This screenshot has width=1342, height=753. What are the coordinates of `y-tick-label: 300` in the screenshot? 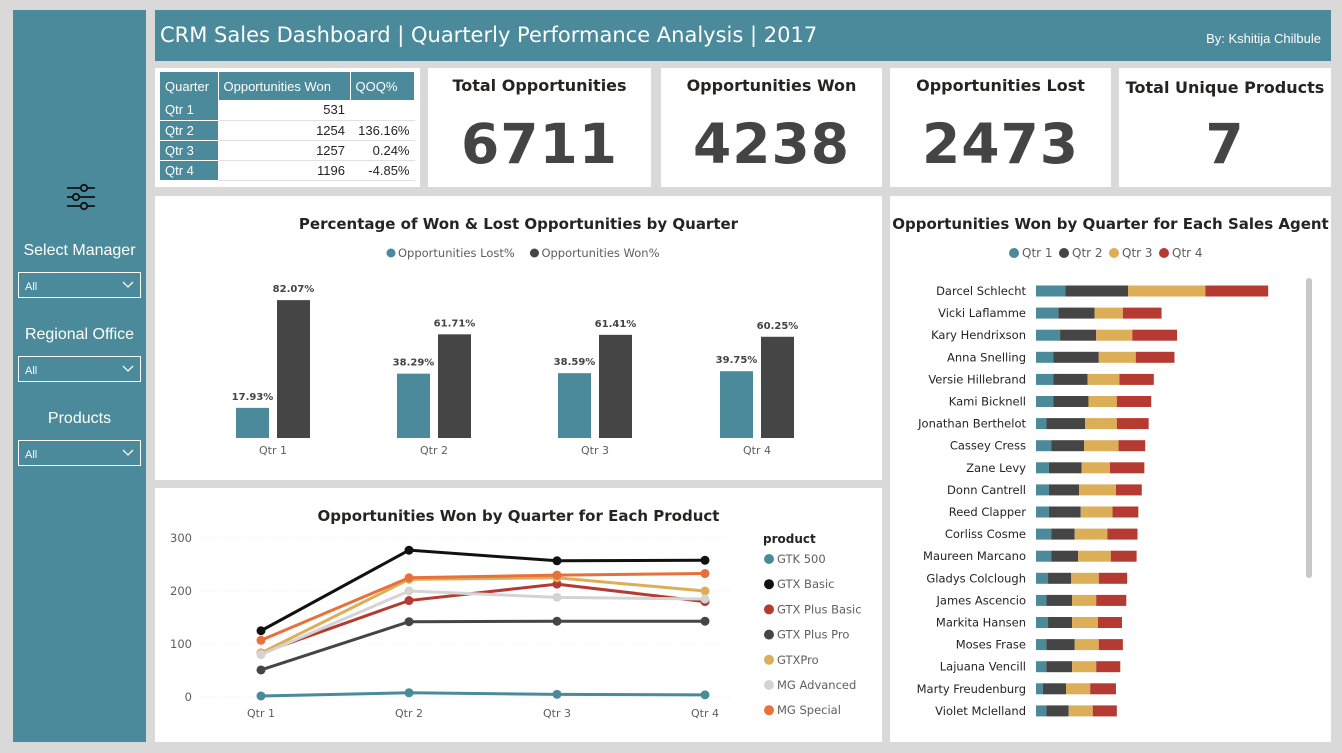 It's located at (181, 538).